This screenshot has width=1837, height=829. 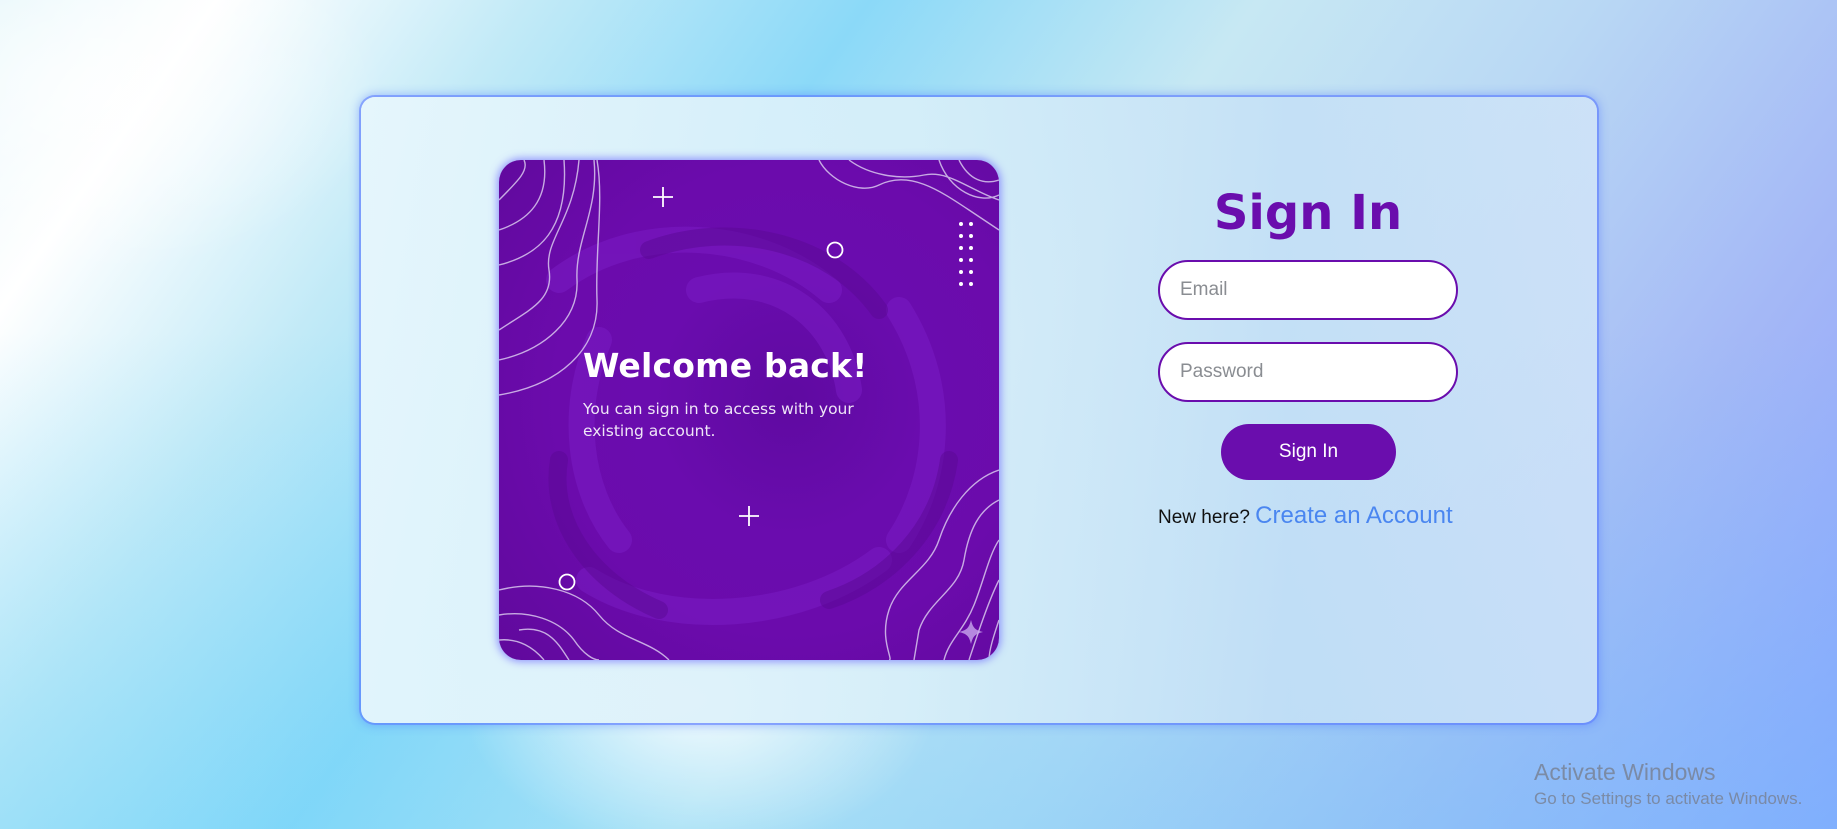 What do you see at coordinates (971, 632) in the screenshot?
I see `star-decoration` at bounding box center [971, 632].